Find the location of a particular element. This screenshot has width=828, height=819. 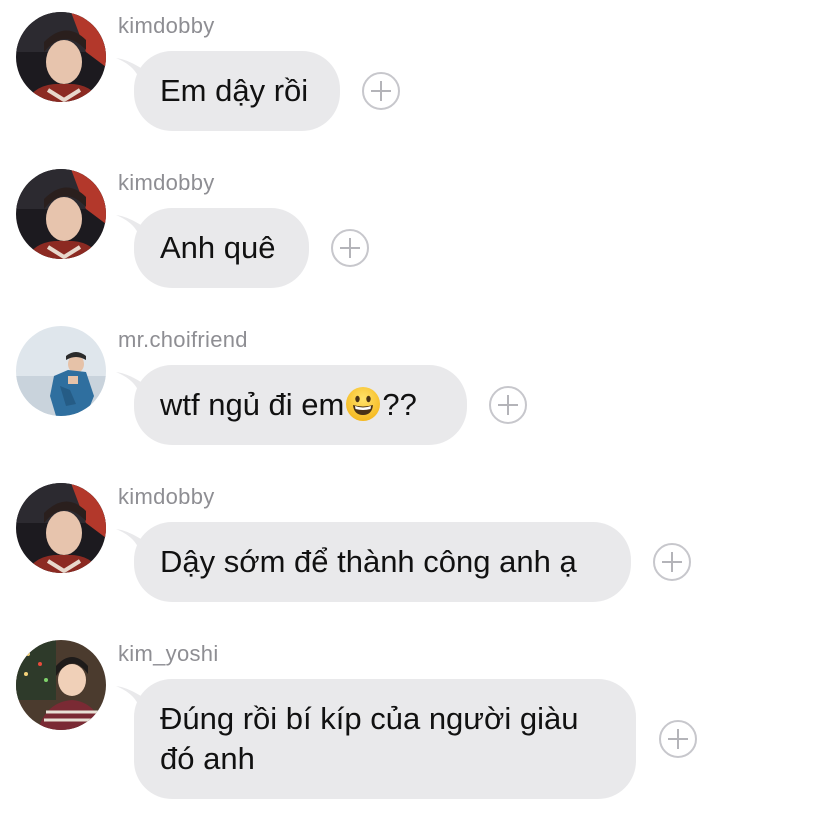

message-text: Dậy sớm để thành công anh ạ is located at coordinates (368, 561).